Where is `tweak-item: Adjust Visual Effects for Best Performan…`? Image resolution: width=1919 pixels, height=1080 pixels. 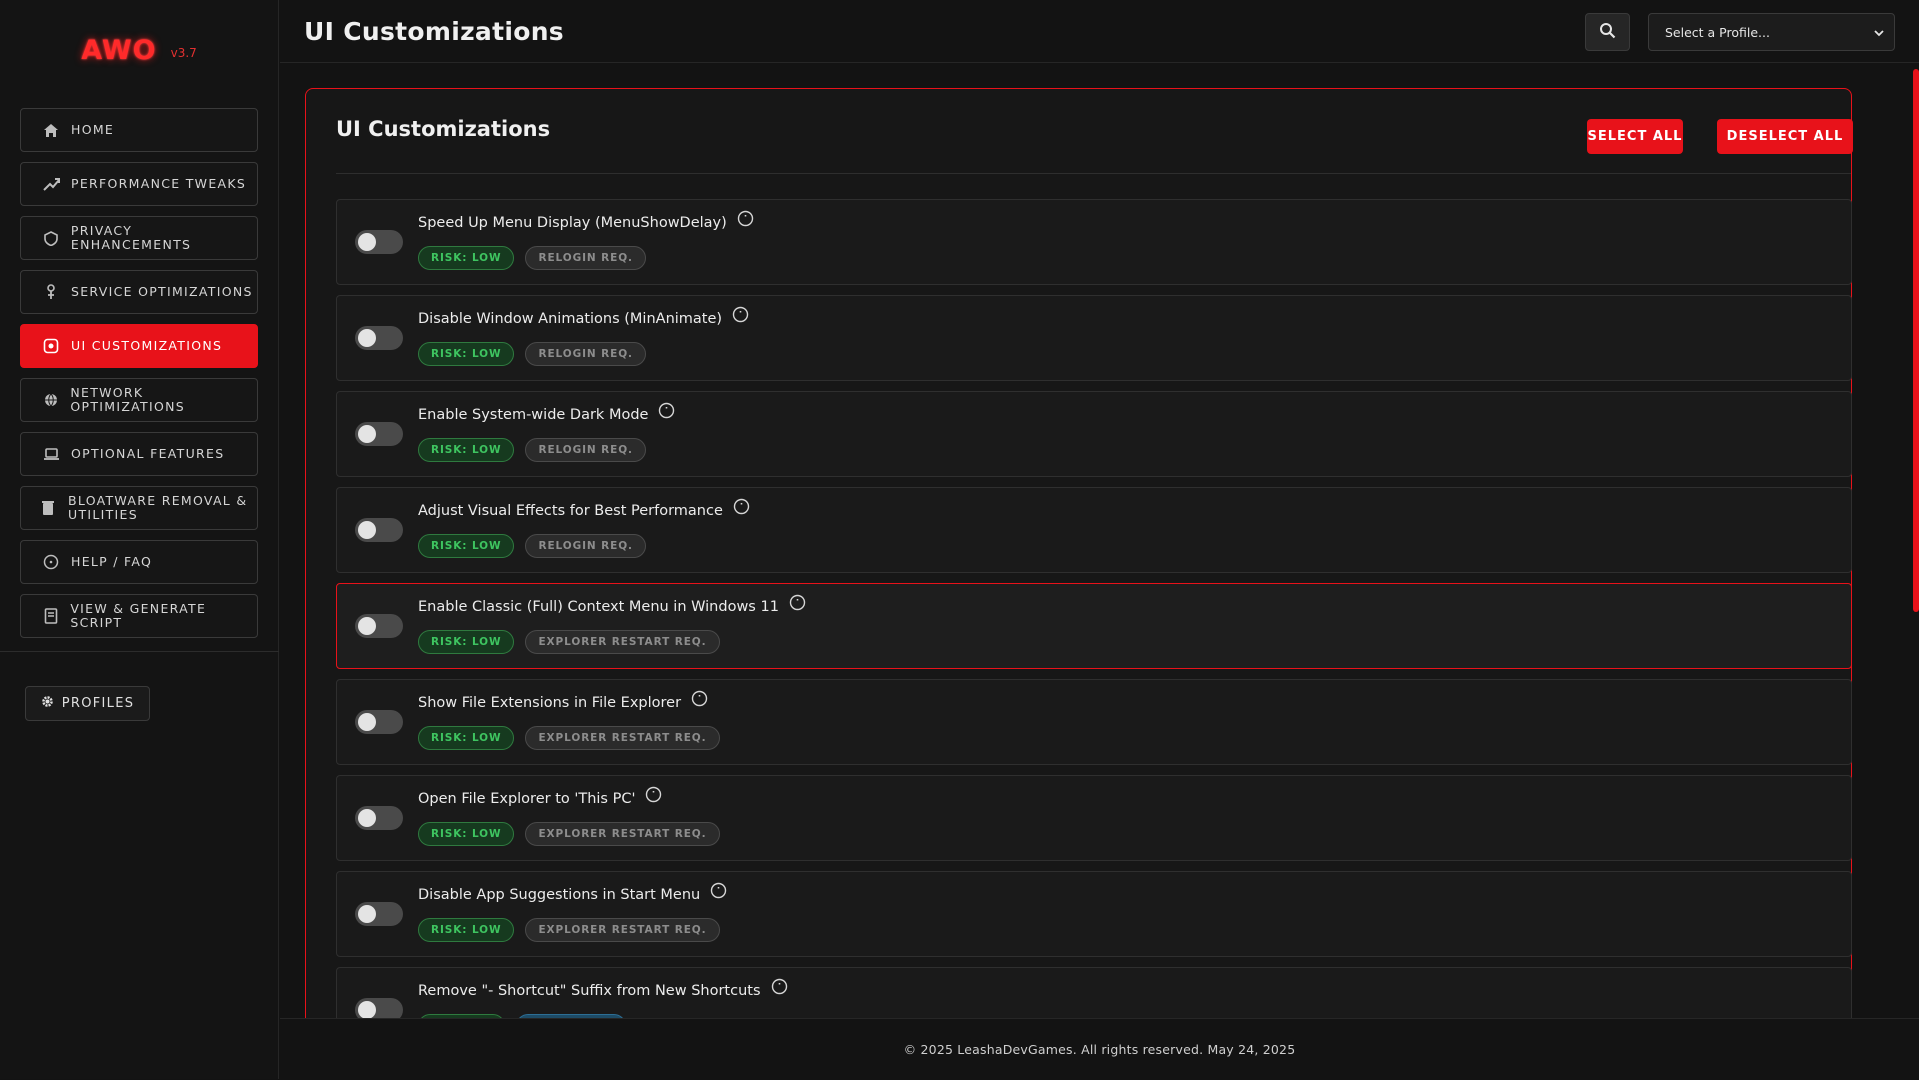
tweak-item: Adjust Visual Effects for Best Performan… is located at coordinates (1094, 530).